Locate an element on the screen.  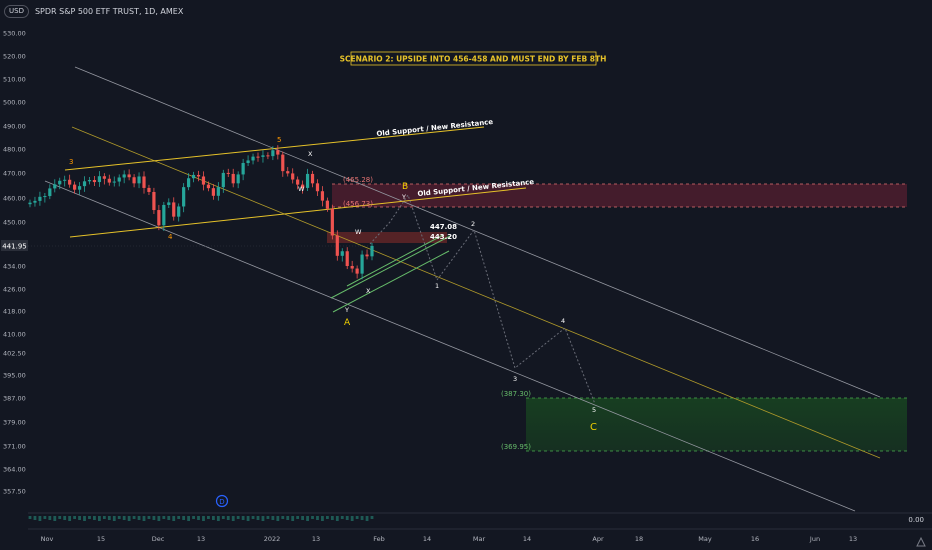
x-tick-label: 15 is located at coordinates (101, 539).